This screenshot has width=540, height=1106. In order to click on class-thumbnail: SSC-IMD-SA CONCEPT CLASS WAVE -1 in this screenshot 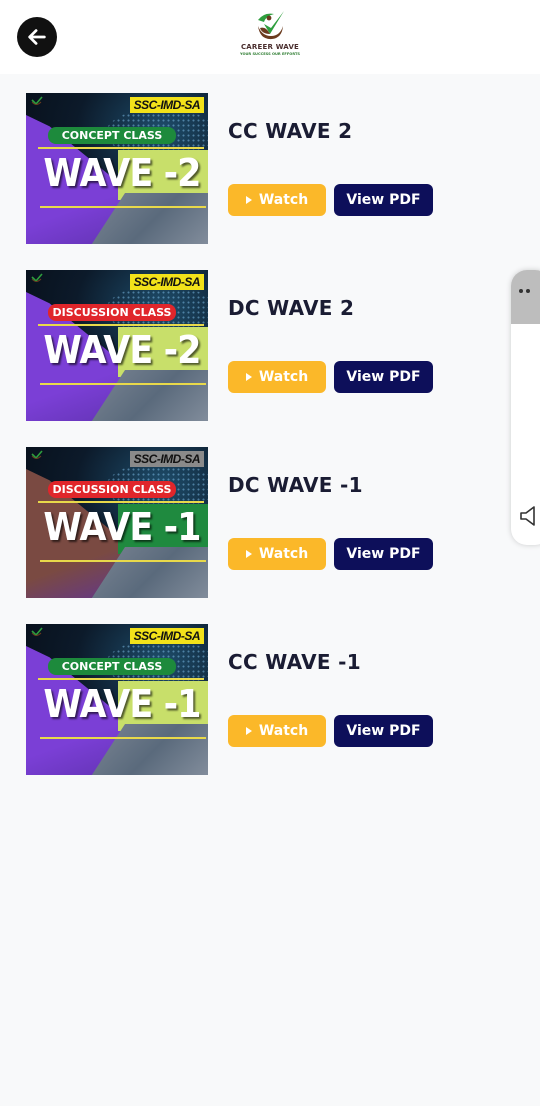, I will do `click(117, 699)`.